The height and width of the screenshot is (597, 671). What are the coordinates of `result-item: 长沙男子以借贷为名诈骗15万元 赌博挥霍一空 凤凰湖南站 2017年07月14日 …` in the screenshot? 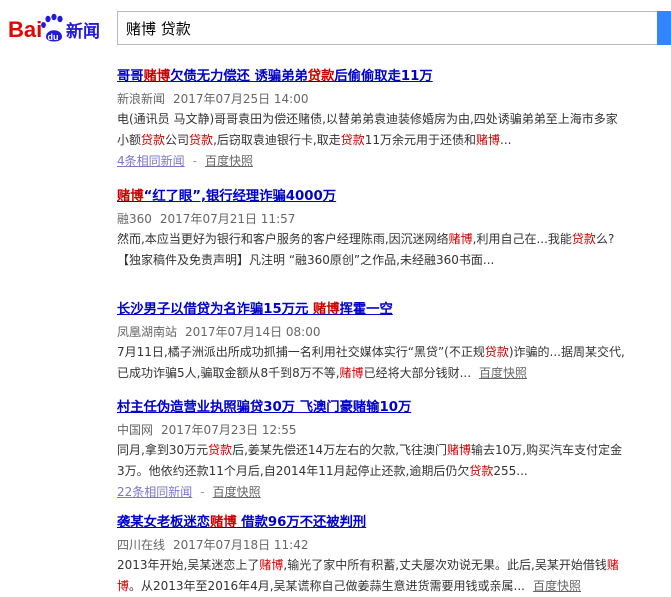 It's located at (394, 342).